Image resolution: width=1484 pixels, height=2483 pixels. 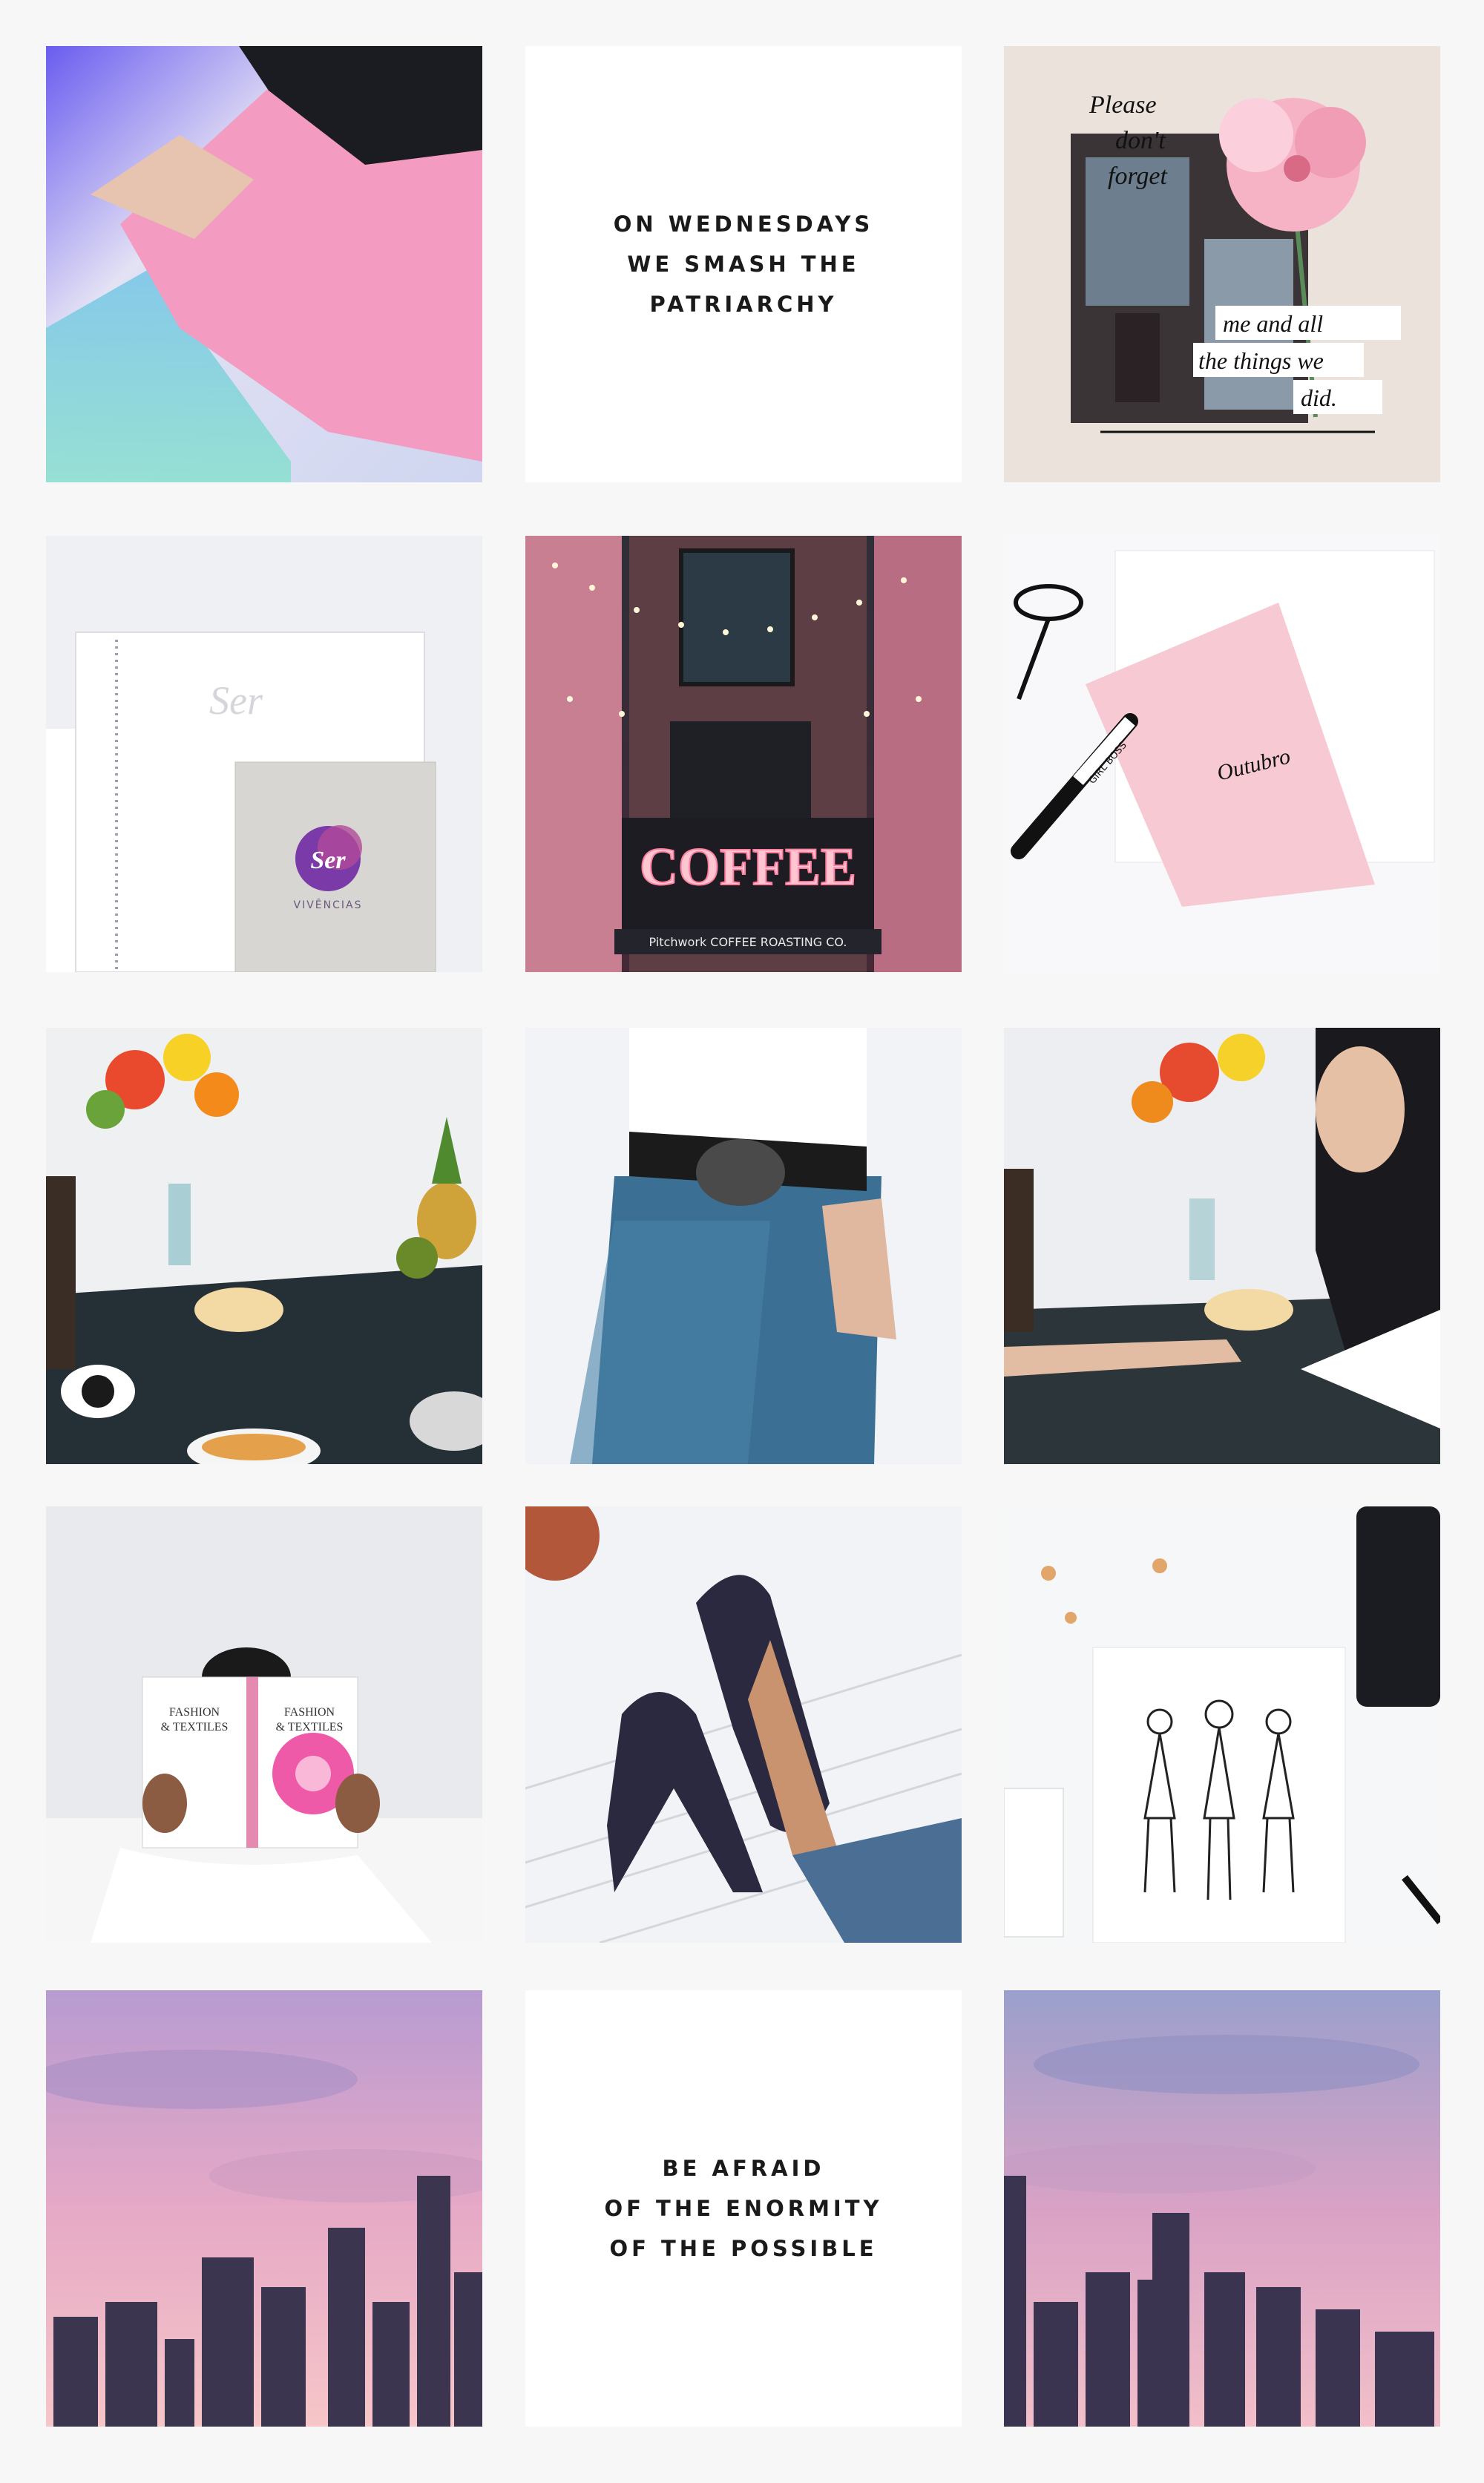 I want to click on quote-wednesday: ON WEDNESDAYS WE SMASH THE PATRIARCHY, so click(x=743, y=264).